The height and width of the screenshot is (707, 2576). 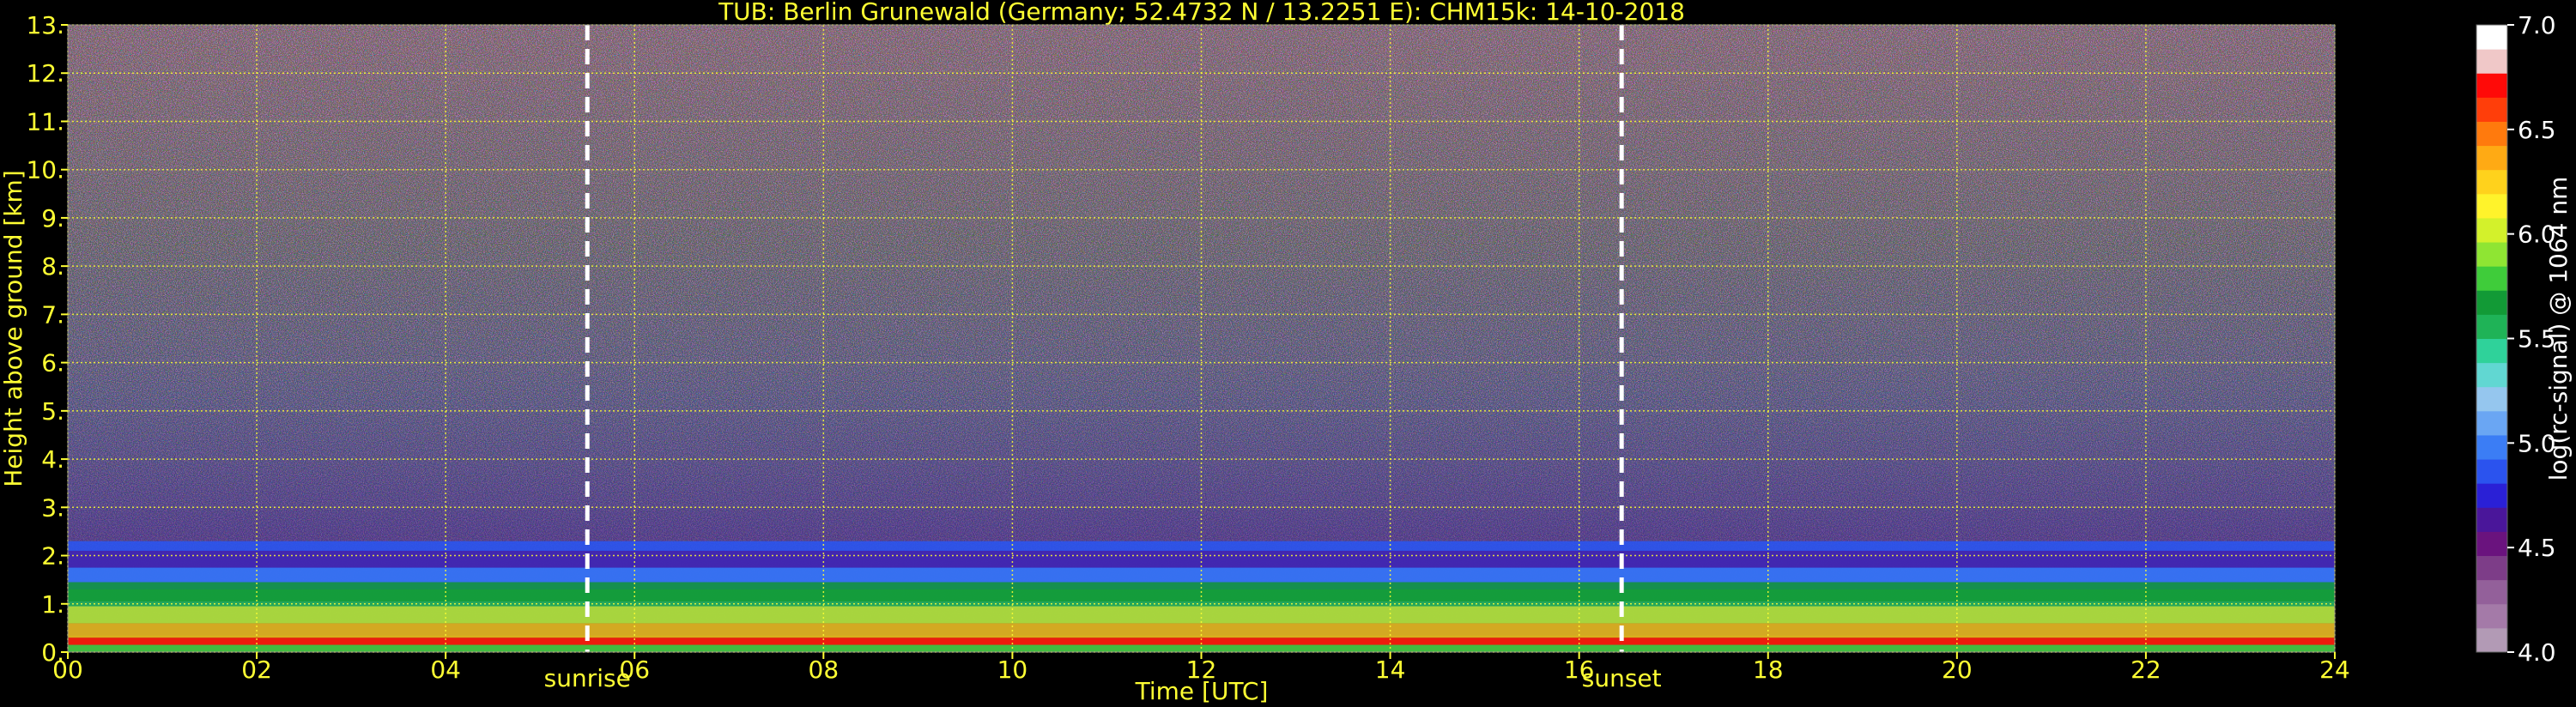 I want to click on y-tick-label: 7., so click(x=52, y=314).